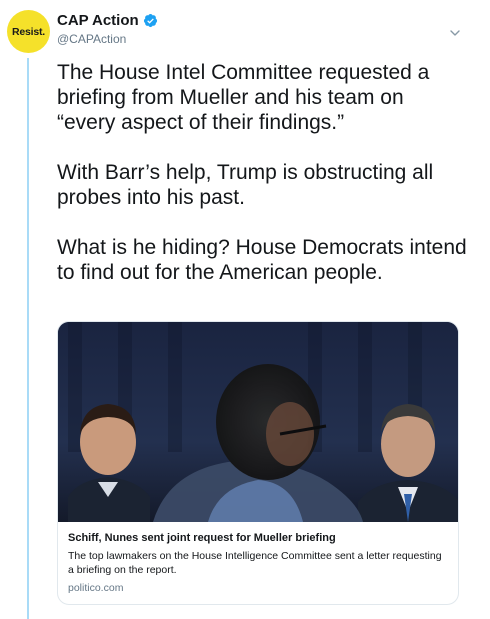  Describe the element at coordinates (455, 33) in the screenshot. I see `chevron-down-icon` at that location.